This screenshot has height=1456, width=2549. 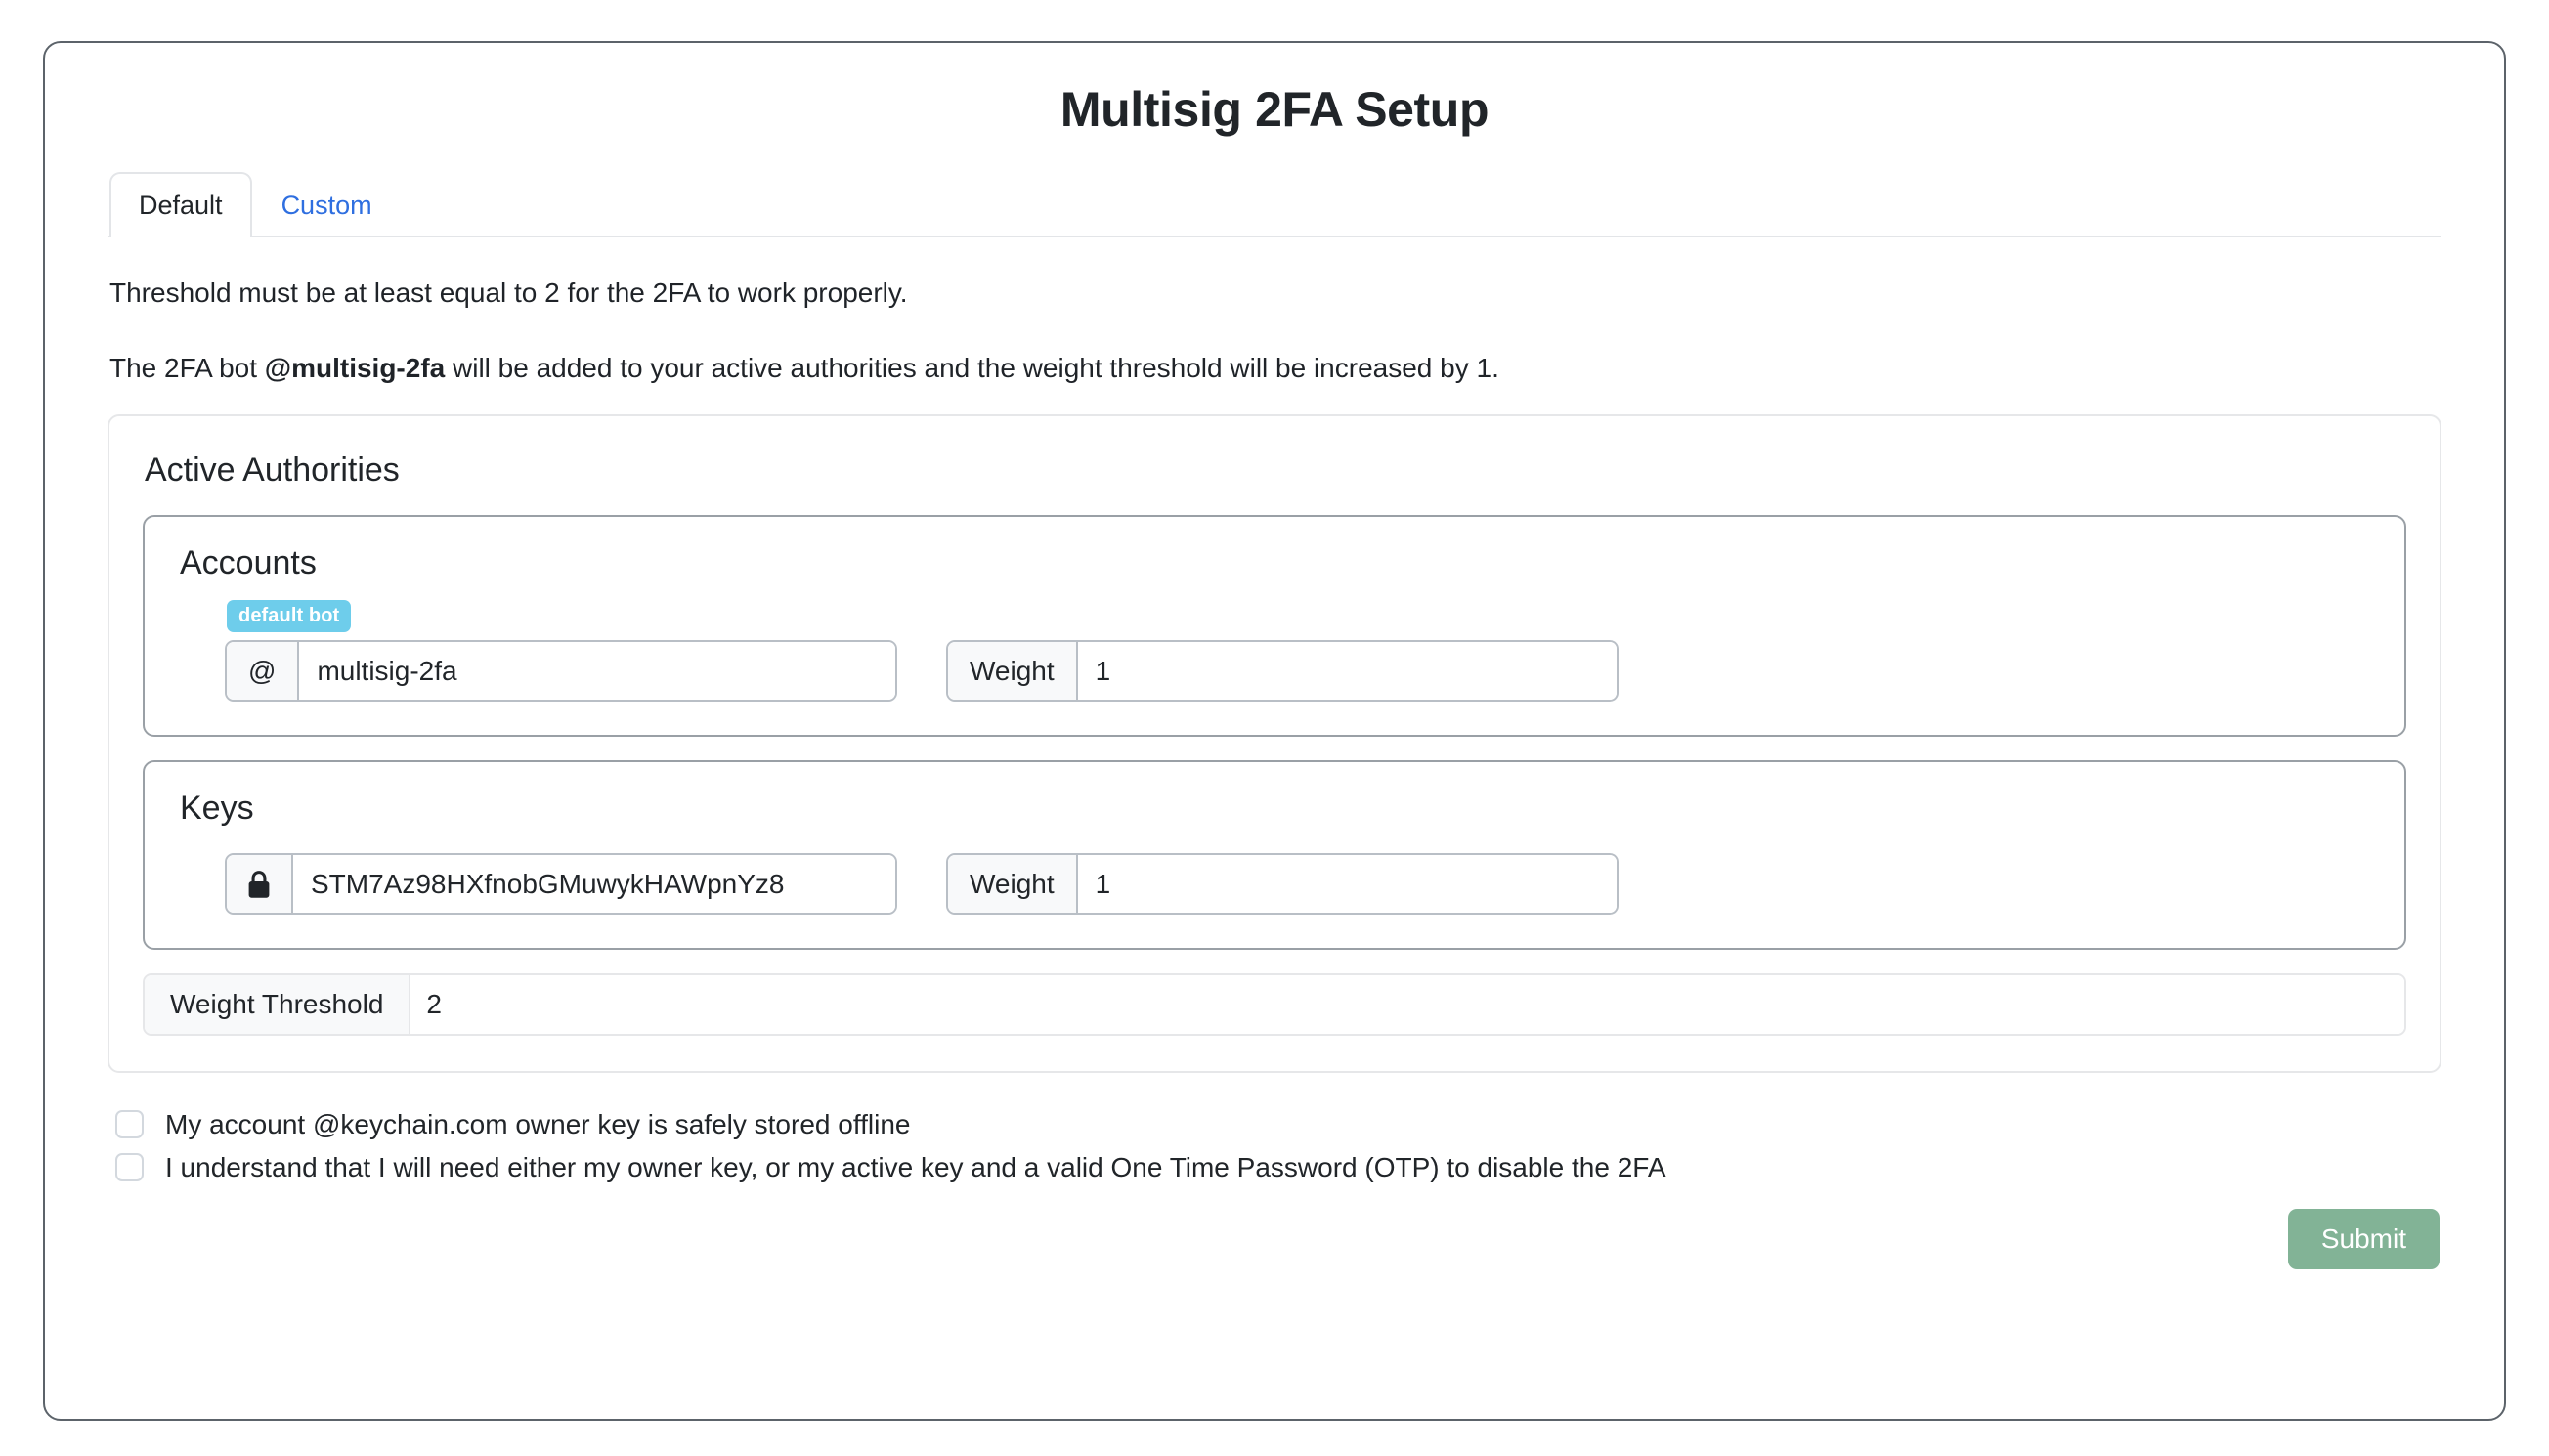 I want to click on keys-title: Keys, so click(x=217, y=809).